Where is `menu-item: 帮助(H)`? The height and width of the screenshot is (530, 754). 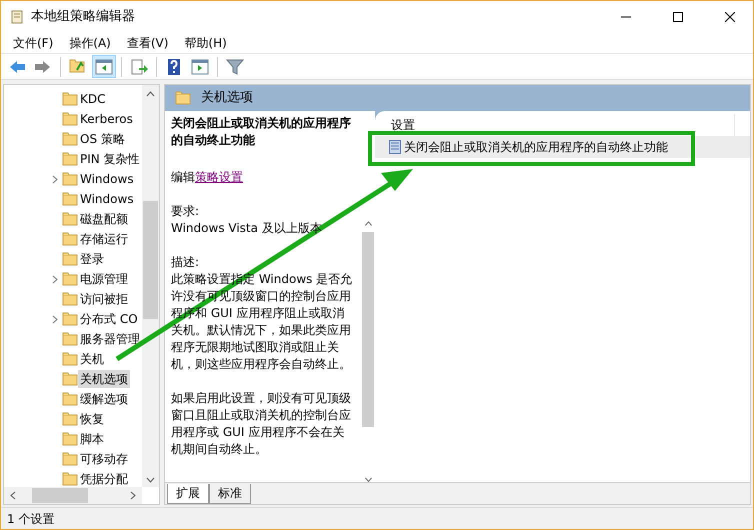 menu-item: 帮助(H) is located at coordinates (205, 43).